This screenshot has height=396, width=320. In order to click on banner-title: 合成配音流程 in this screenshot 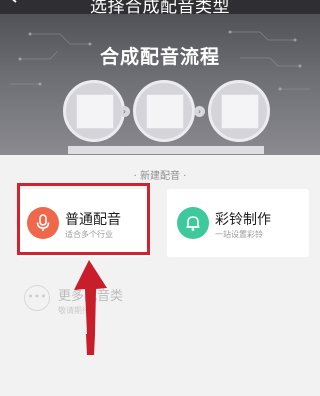, I will do `click(159, 57)`.